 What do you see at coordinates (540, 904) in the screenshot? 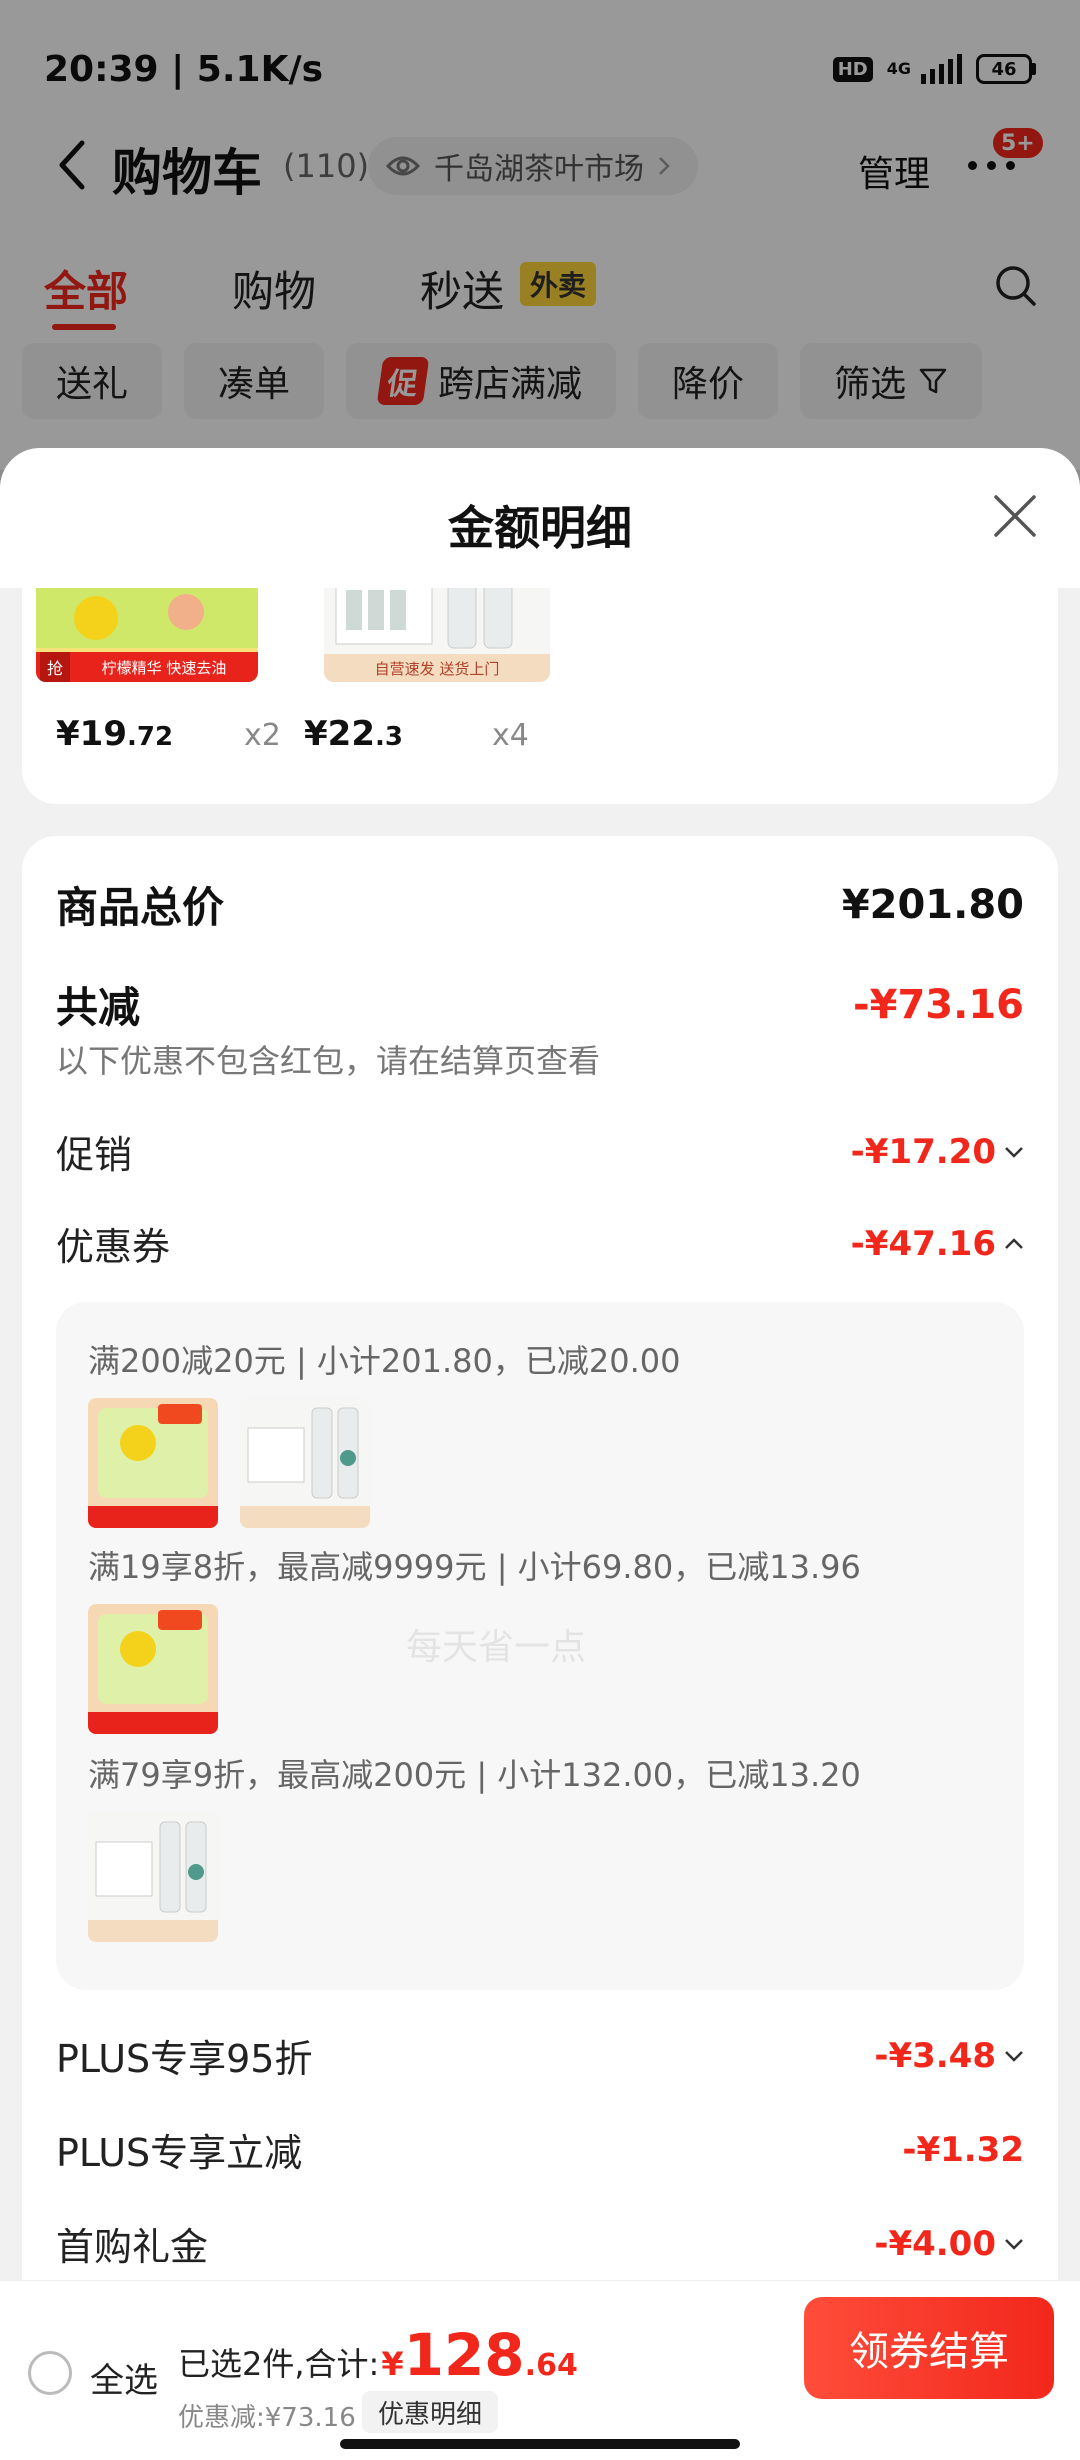
I see `total-price-row: 商品总价 ¥201.80` at bounding box center [540, 904].